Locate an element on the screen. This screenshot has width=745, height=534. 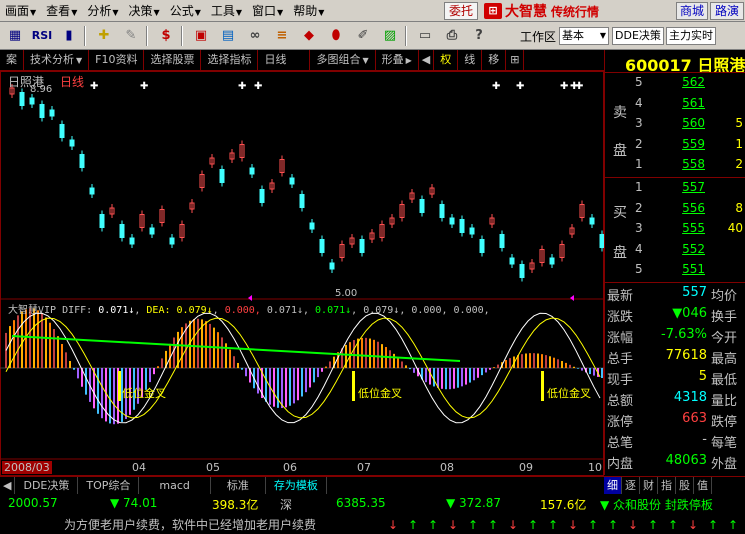
ask-volume: 5 is located at coordinates (739, 123).